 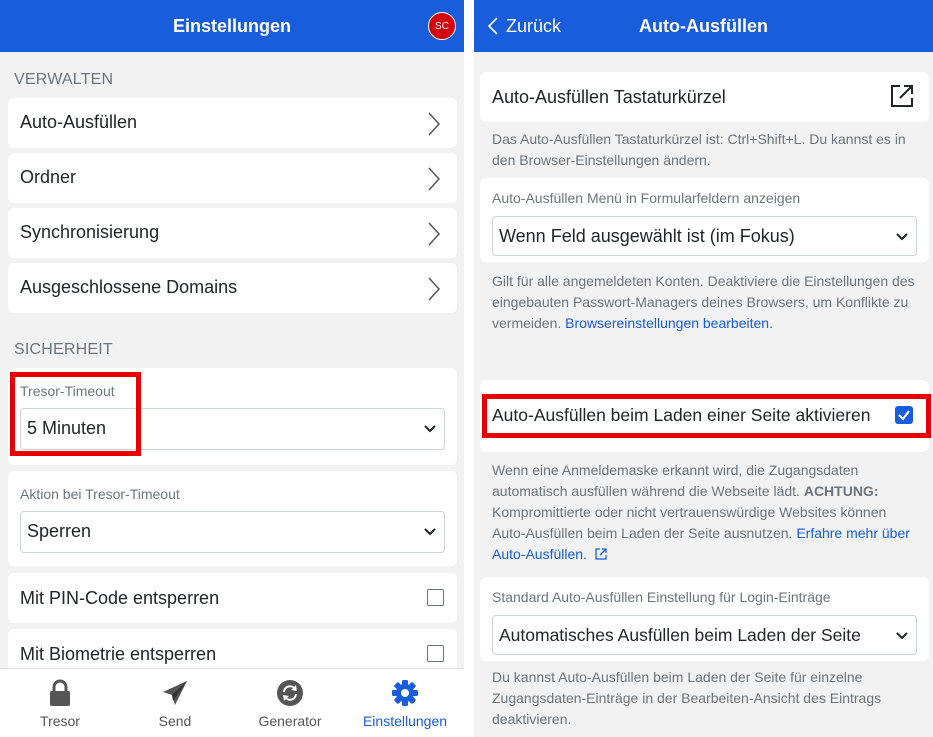 I want to click on timeout-action-select: Sperren, so click(x=232, y=532).